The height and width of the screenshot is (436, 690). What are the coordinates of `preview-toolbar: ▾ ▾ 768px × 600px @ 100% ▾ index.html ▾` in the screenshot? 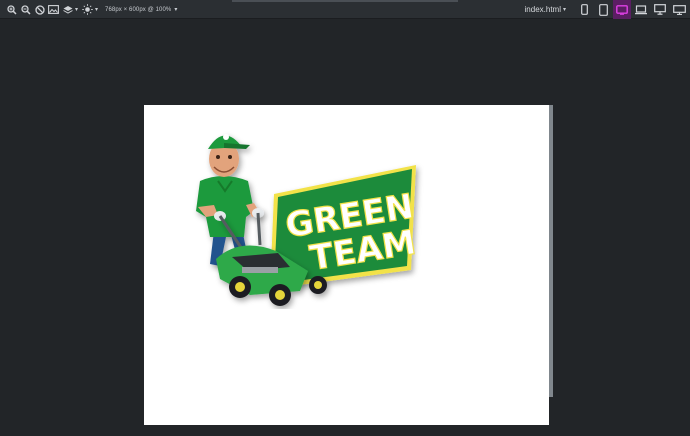 It's located at (345, 9).